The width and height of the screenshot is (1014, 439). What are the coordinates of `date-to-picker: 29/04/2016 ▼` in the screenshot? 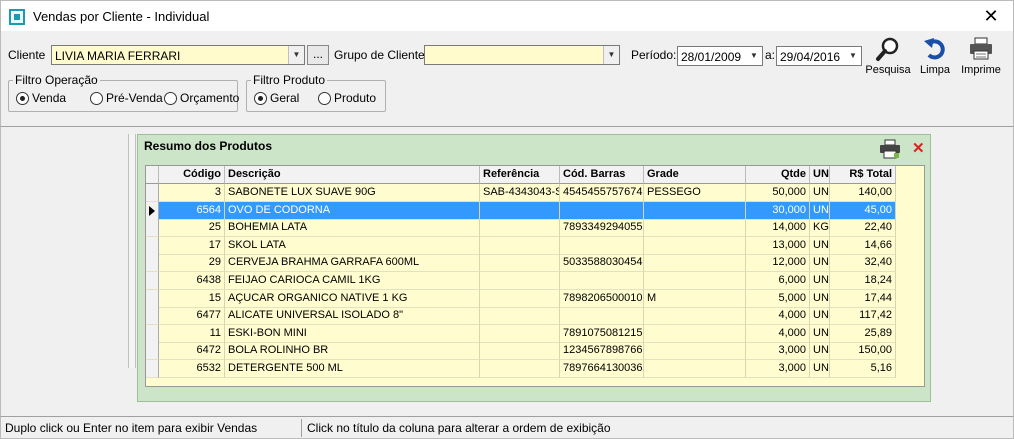 It's located at (819, 56).